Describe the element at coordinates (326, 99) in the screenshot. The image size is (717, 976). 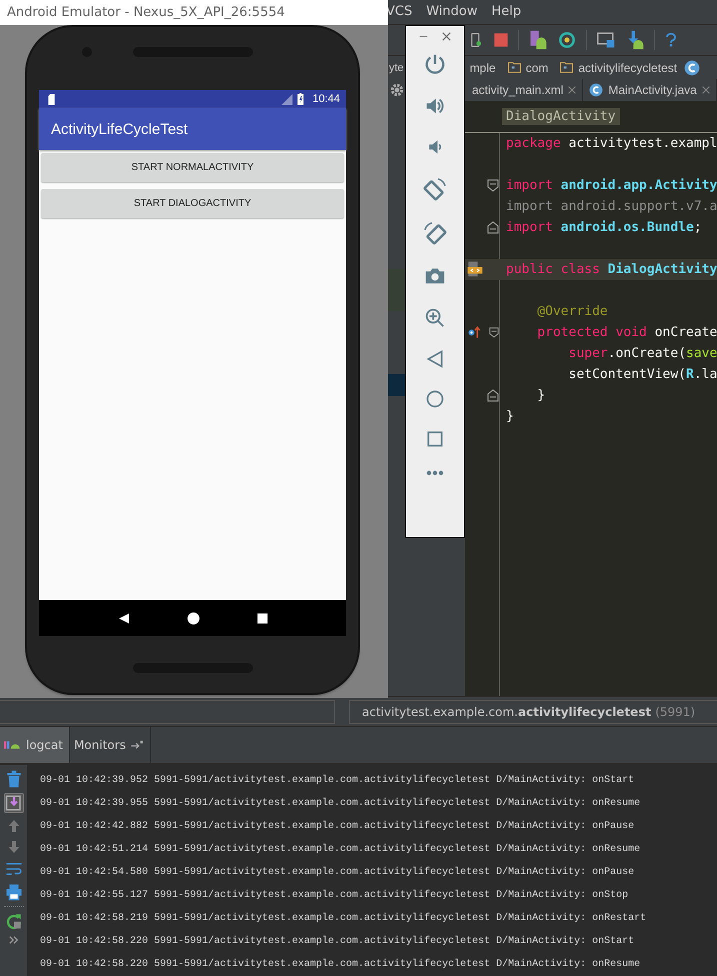
I see `status-time: 10:44` at that location.